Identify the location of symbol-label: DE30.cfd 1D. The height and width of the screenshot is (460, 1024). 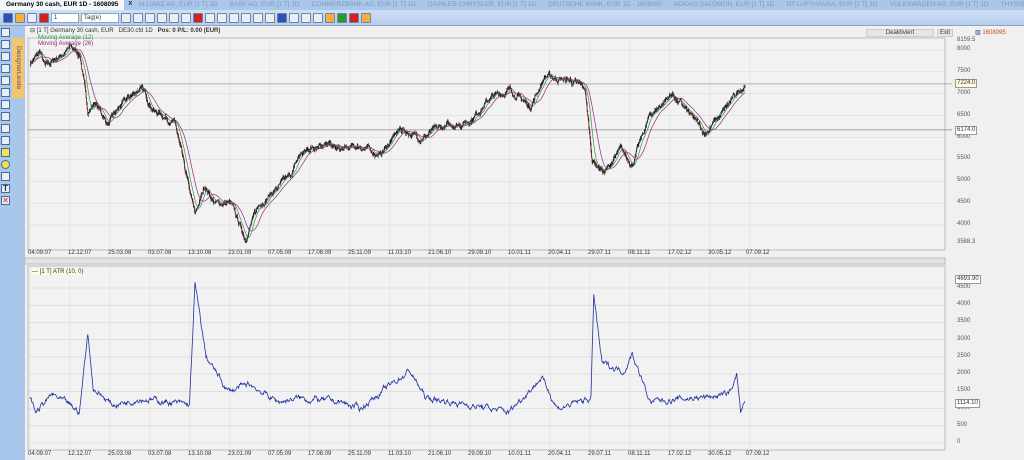
(135, 31).